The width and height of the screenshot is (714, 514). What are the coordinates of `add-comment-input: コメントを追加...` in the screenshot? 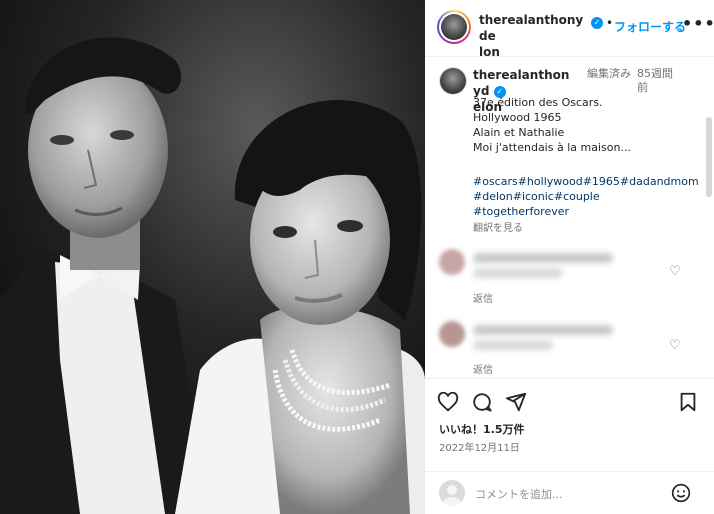 It's located at (519, 494).